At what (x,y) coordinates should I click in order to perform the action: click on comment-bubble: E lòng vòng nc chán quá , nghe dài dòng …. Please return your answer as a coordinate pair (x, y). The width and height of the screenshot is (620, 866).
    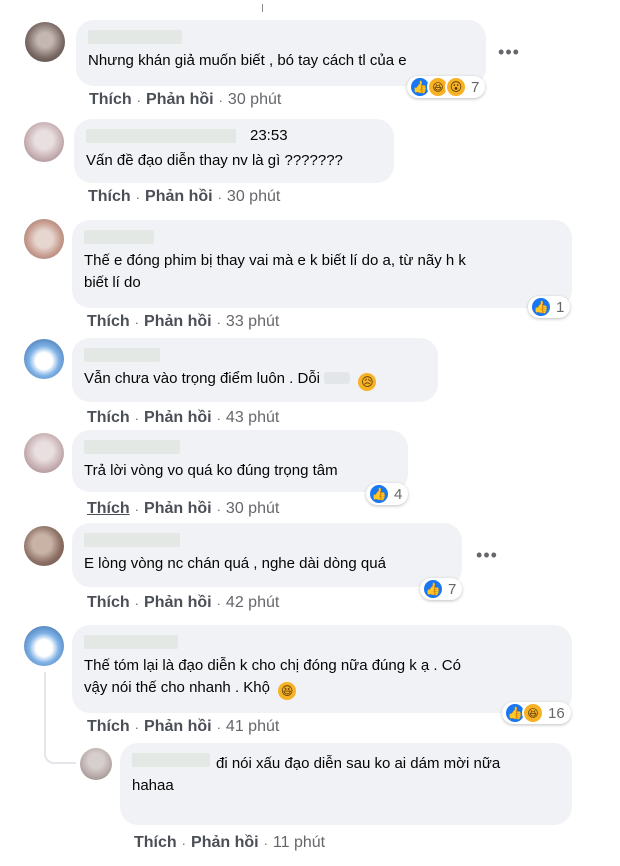
    Looking at the image, I should click on (267, 555).